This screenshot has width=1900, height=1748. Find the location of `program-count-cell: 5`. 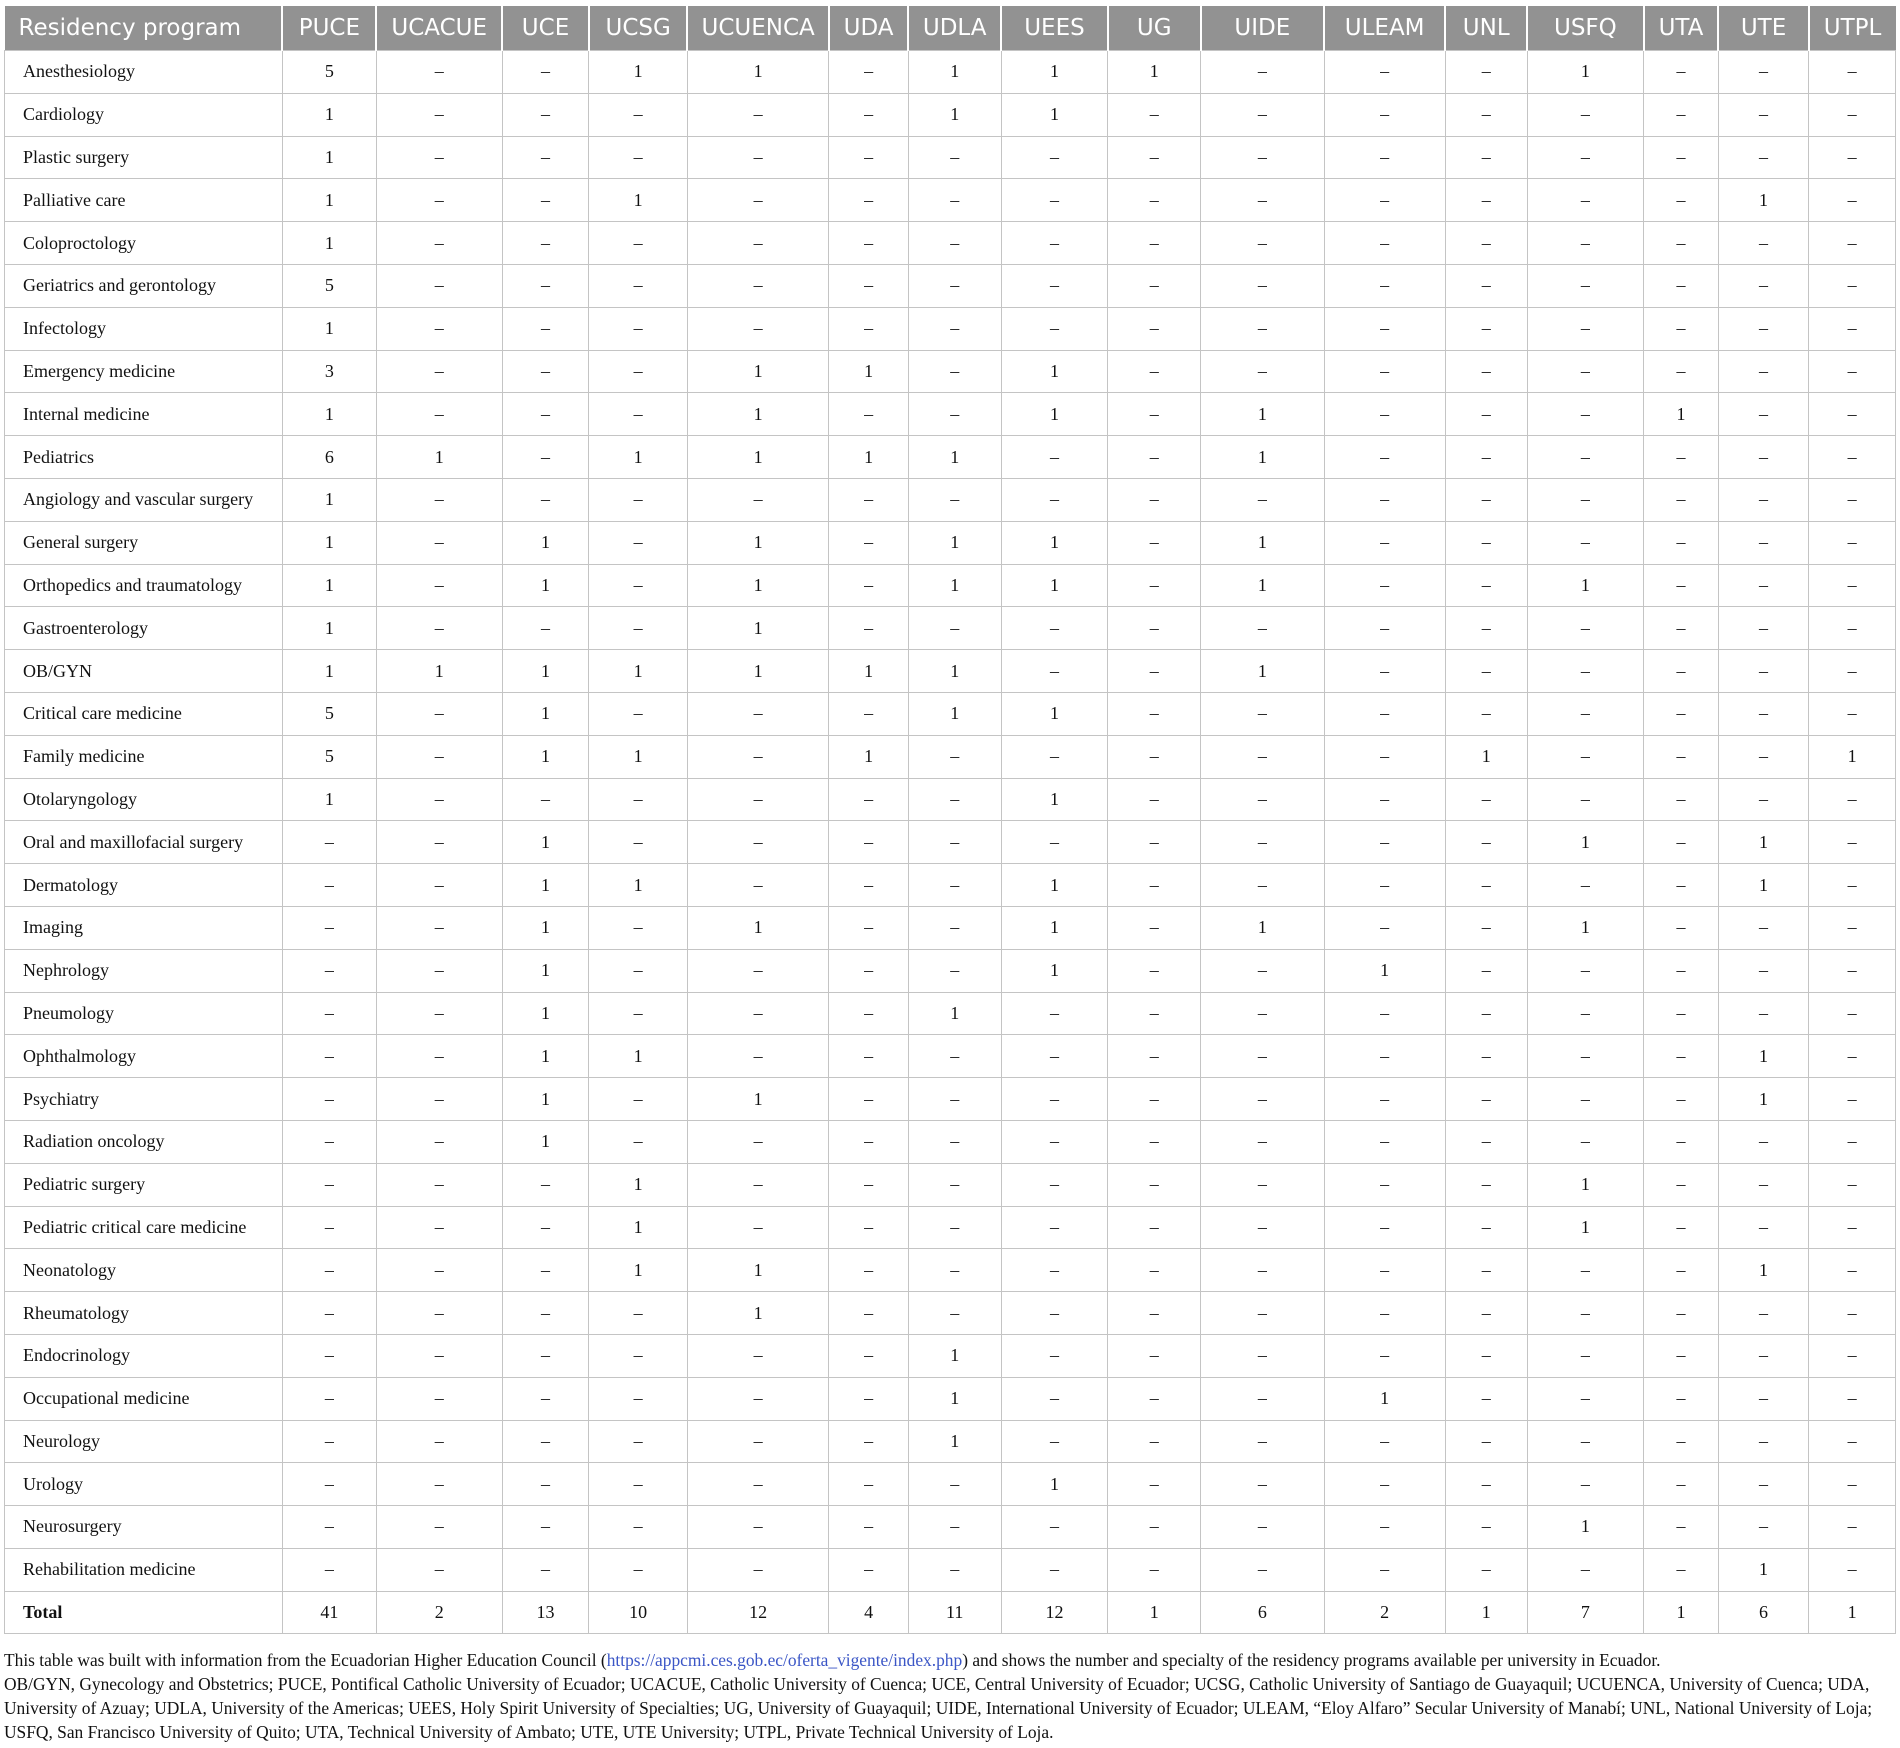

program-count-cell: 5 is located at coordinates (329, 72).